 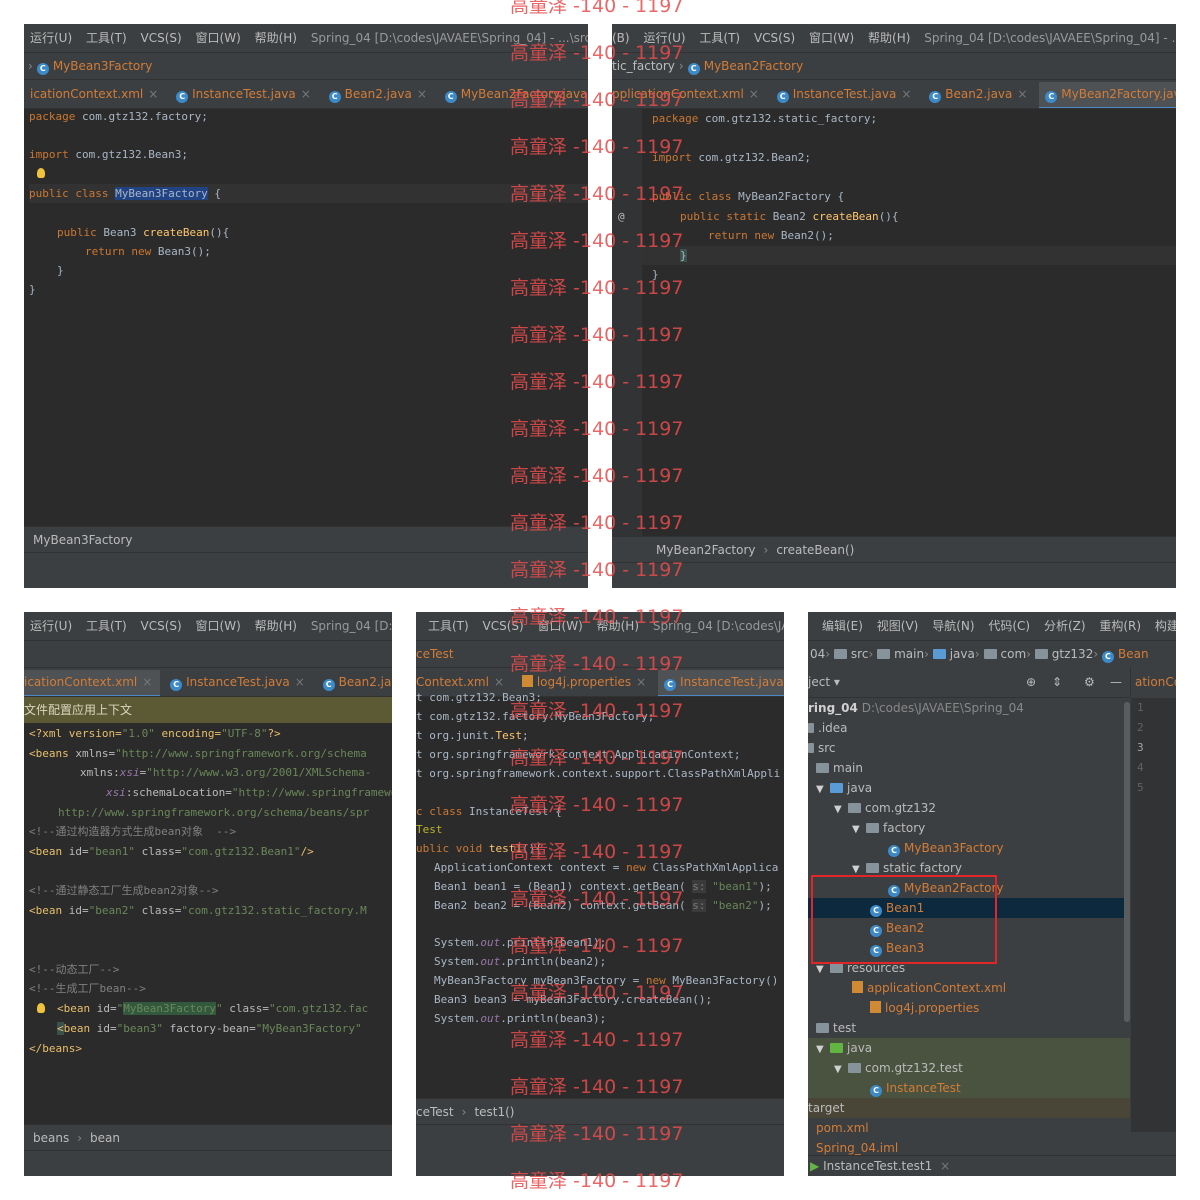 I want to click on breadcrumb-item: MyBean3Factory, so click(x=103, y=66).